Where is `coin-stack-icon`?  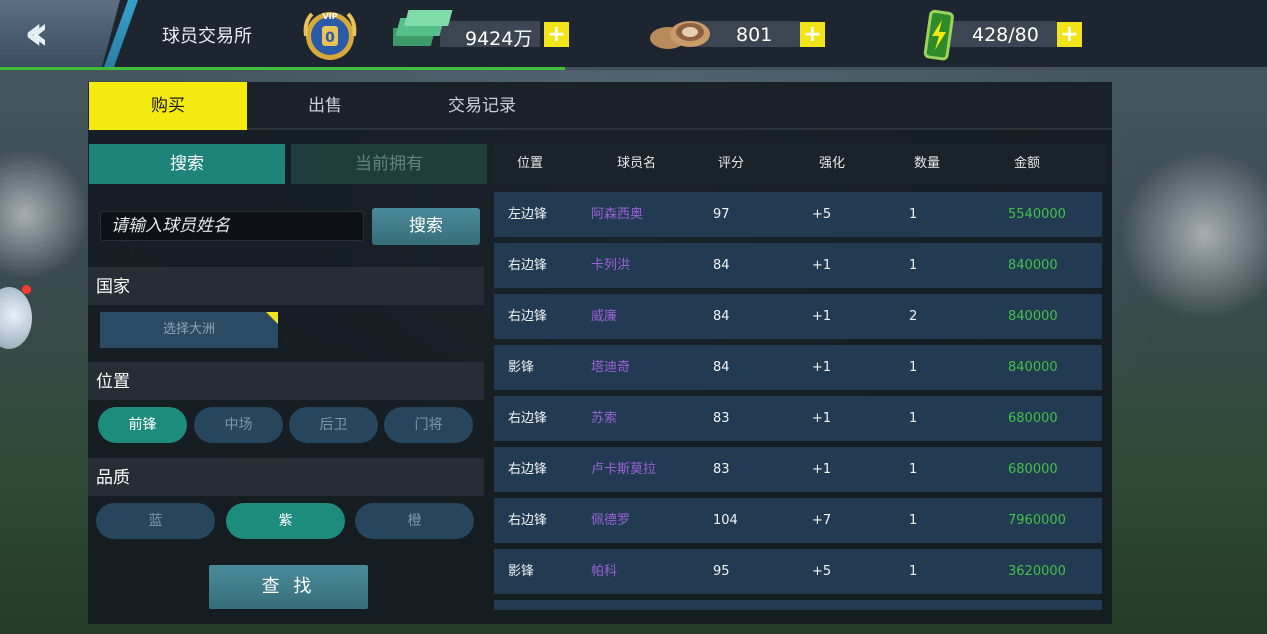
coin-stack-icon is located at coordinates (680, 35).